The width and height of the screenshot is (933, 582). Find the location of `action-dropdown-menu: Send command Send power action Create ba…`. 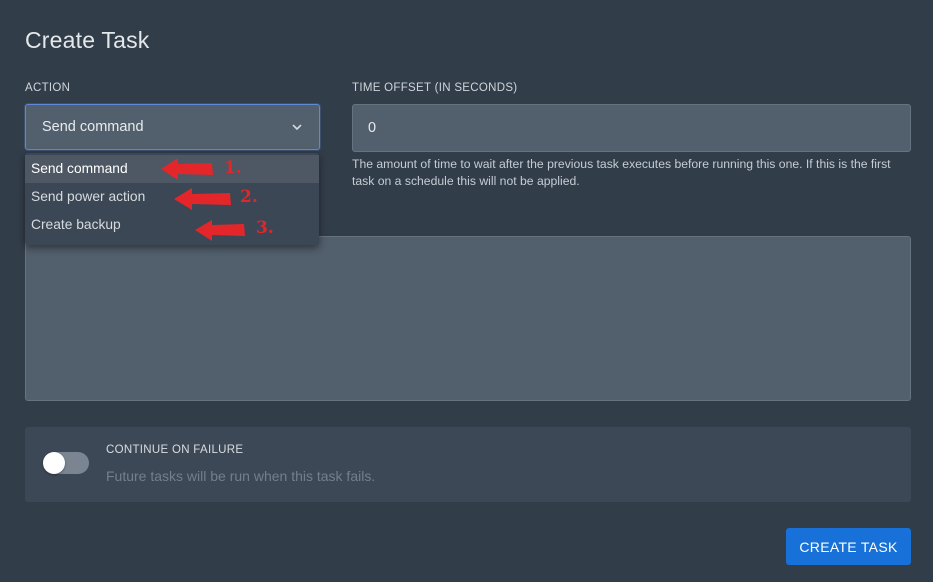

action-dropdown-menu: Send command Send power action Create ba… is located at coordinates (172, 199).